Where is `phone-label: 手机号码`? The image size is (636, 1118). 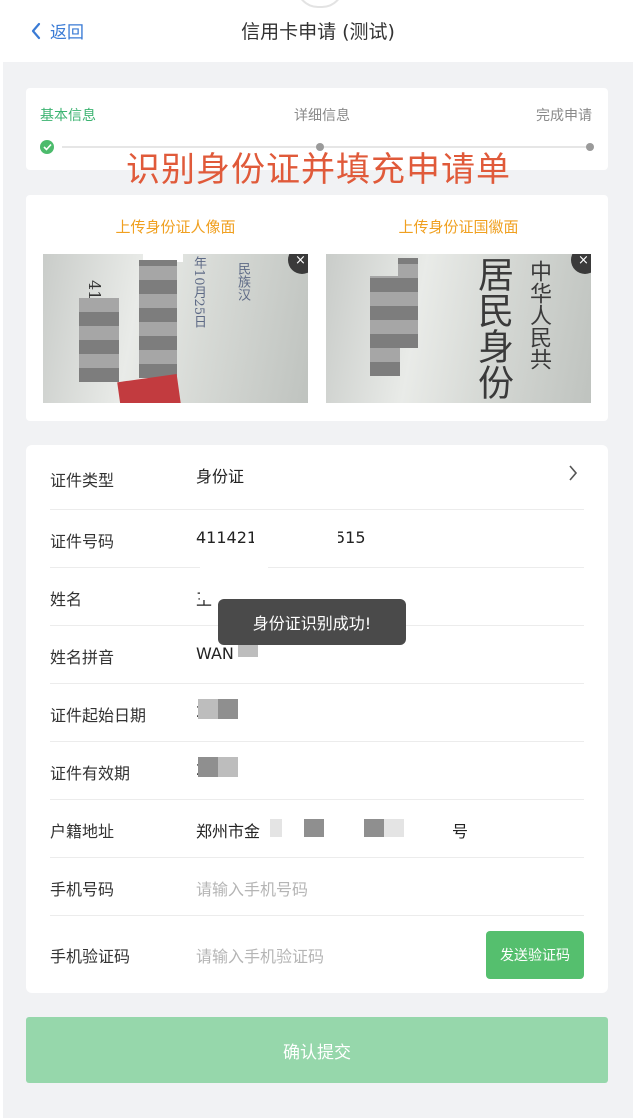 phone-label: 手机号码 is located at coordinates (82, 889).